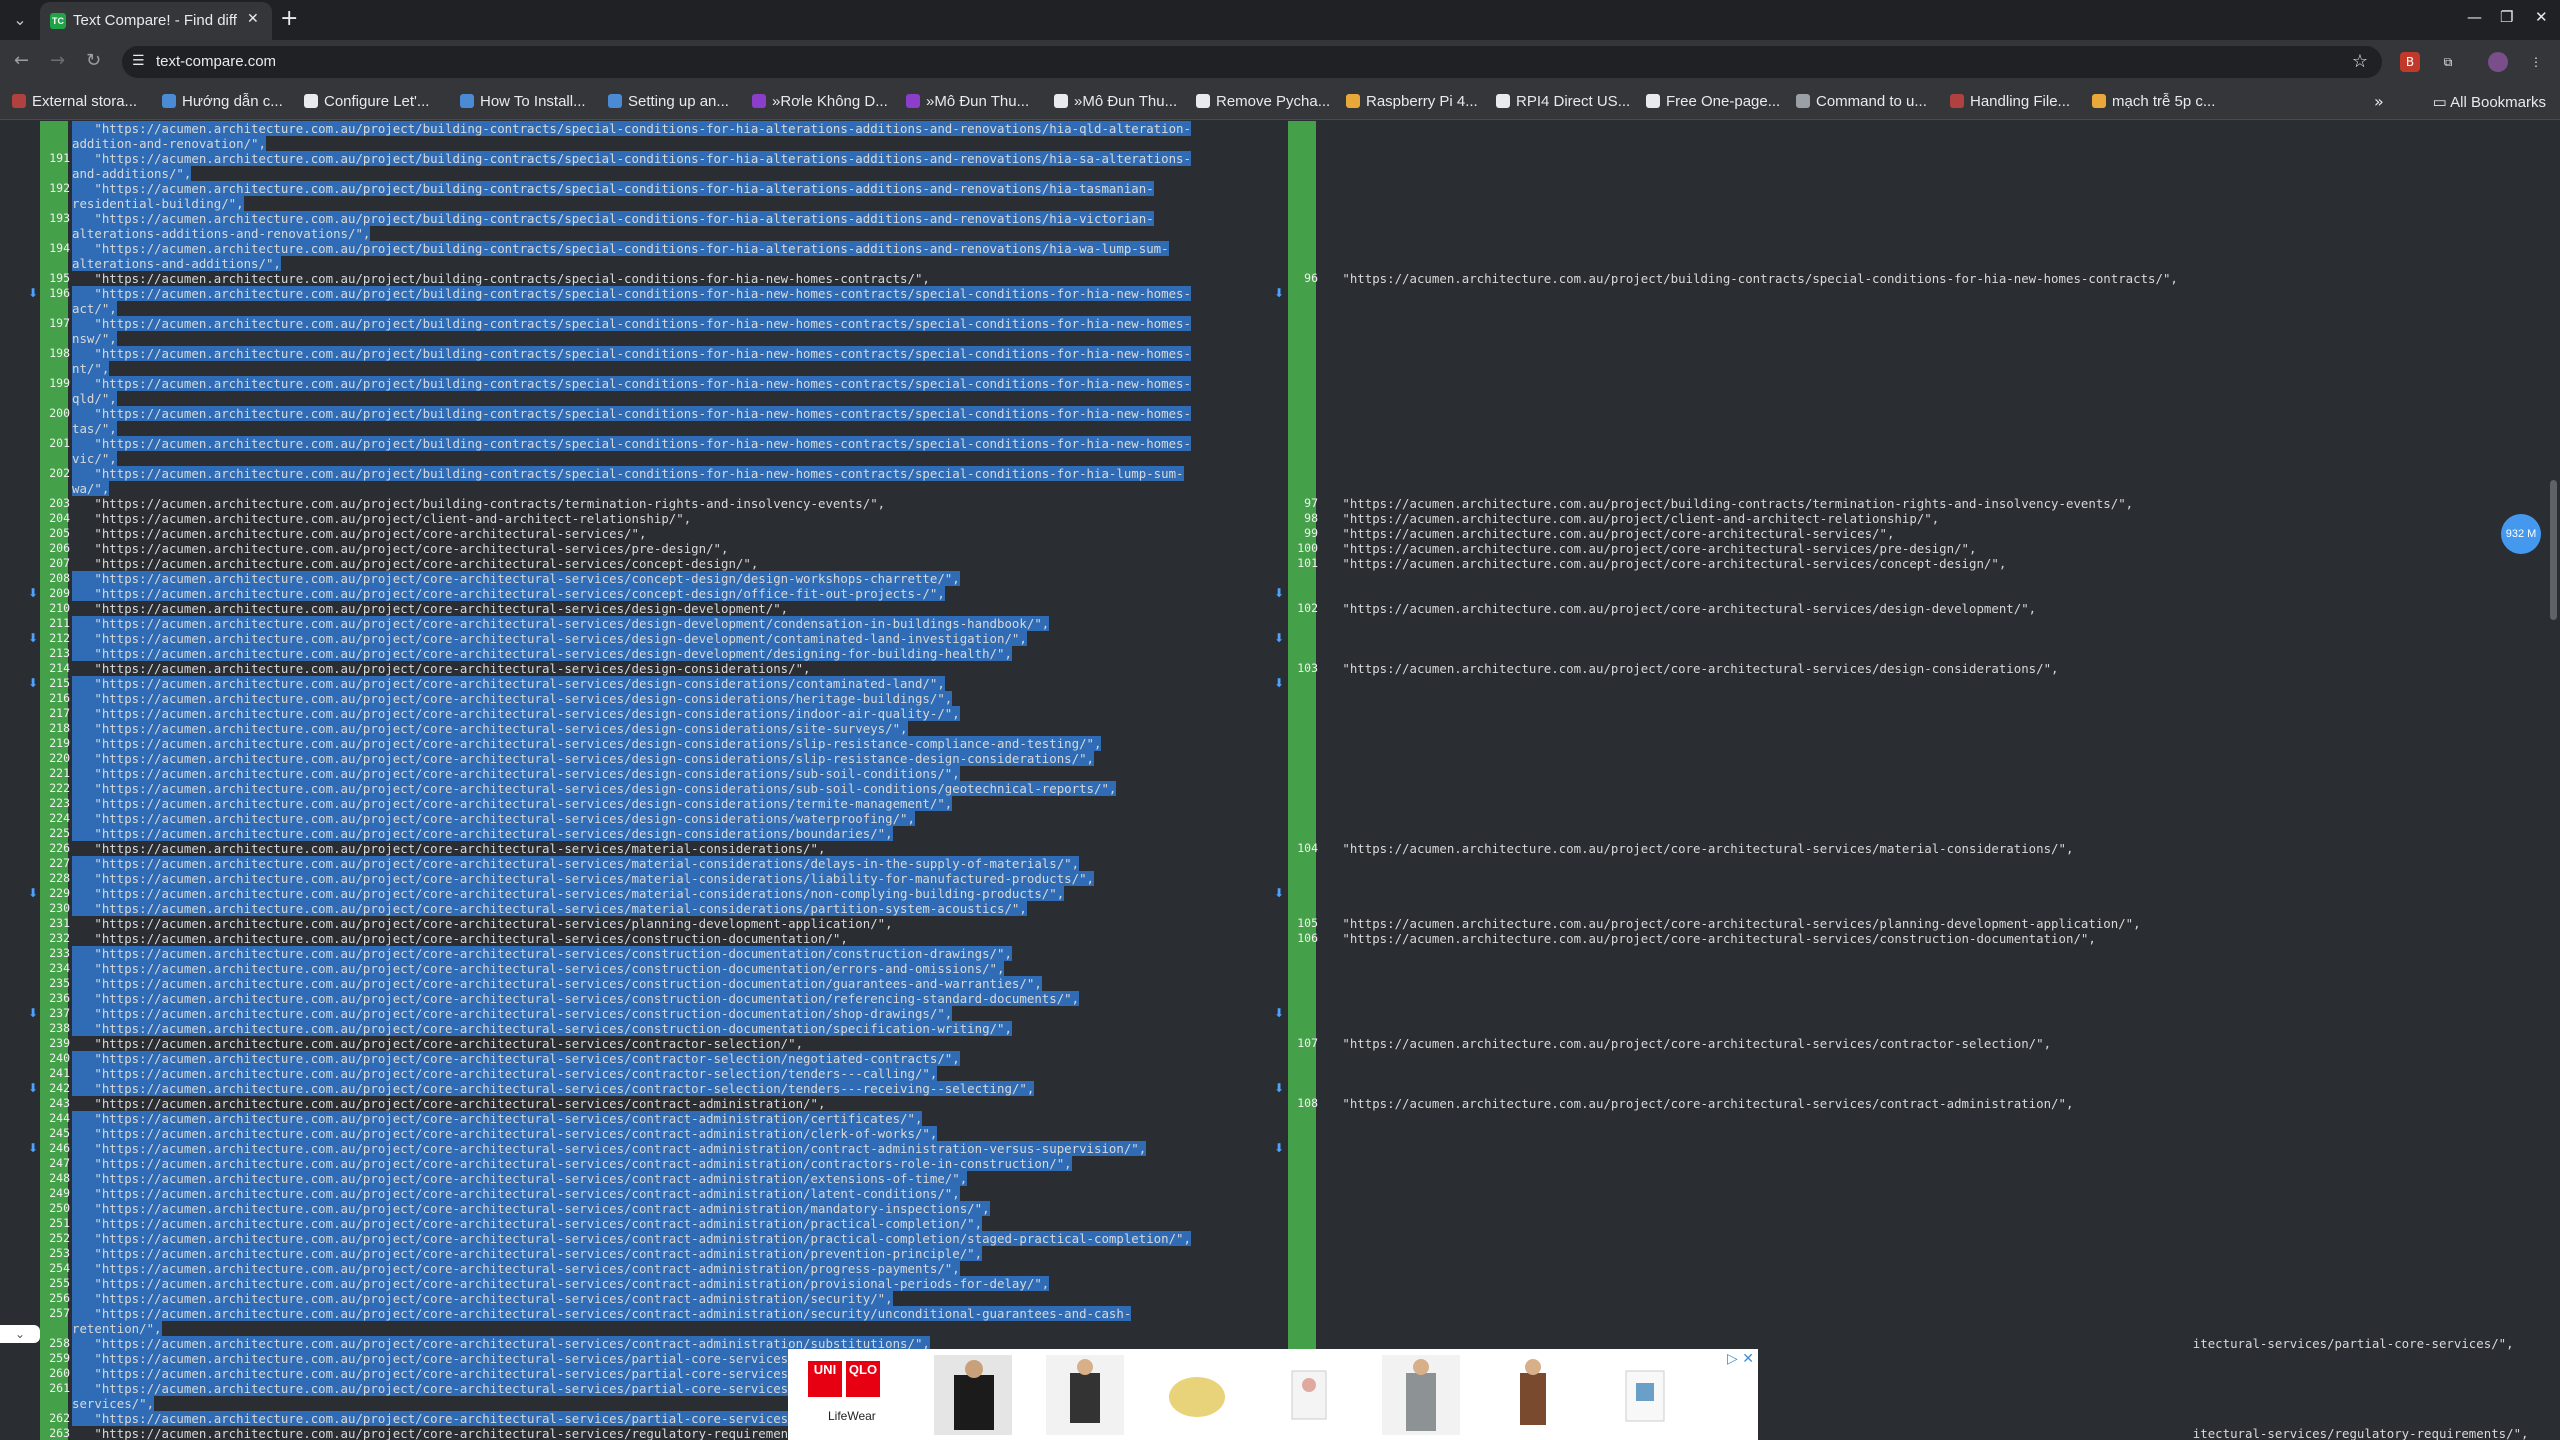 The width and height of the screenshot is (2560, 1440). Describe the element at coordinates (672, 233) in the screenshot. I see `diff-line: alterations-additions-and-renovations/",` at that location.